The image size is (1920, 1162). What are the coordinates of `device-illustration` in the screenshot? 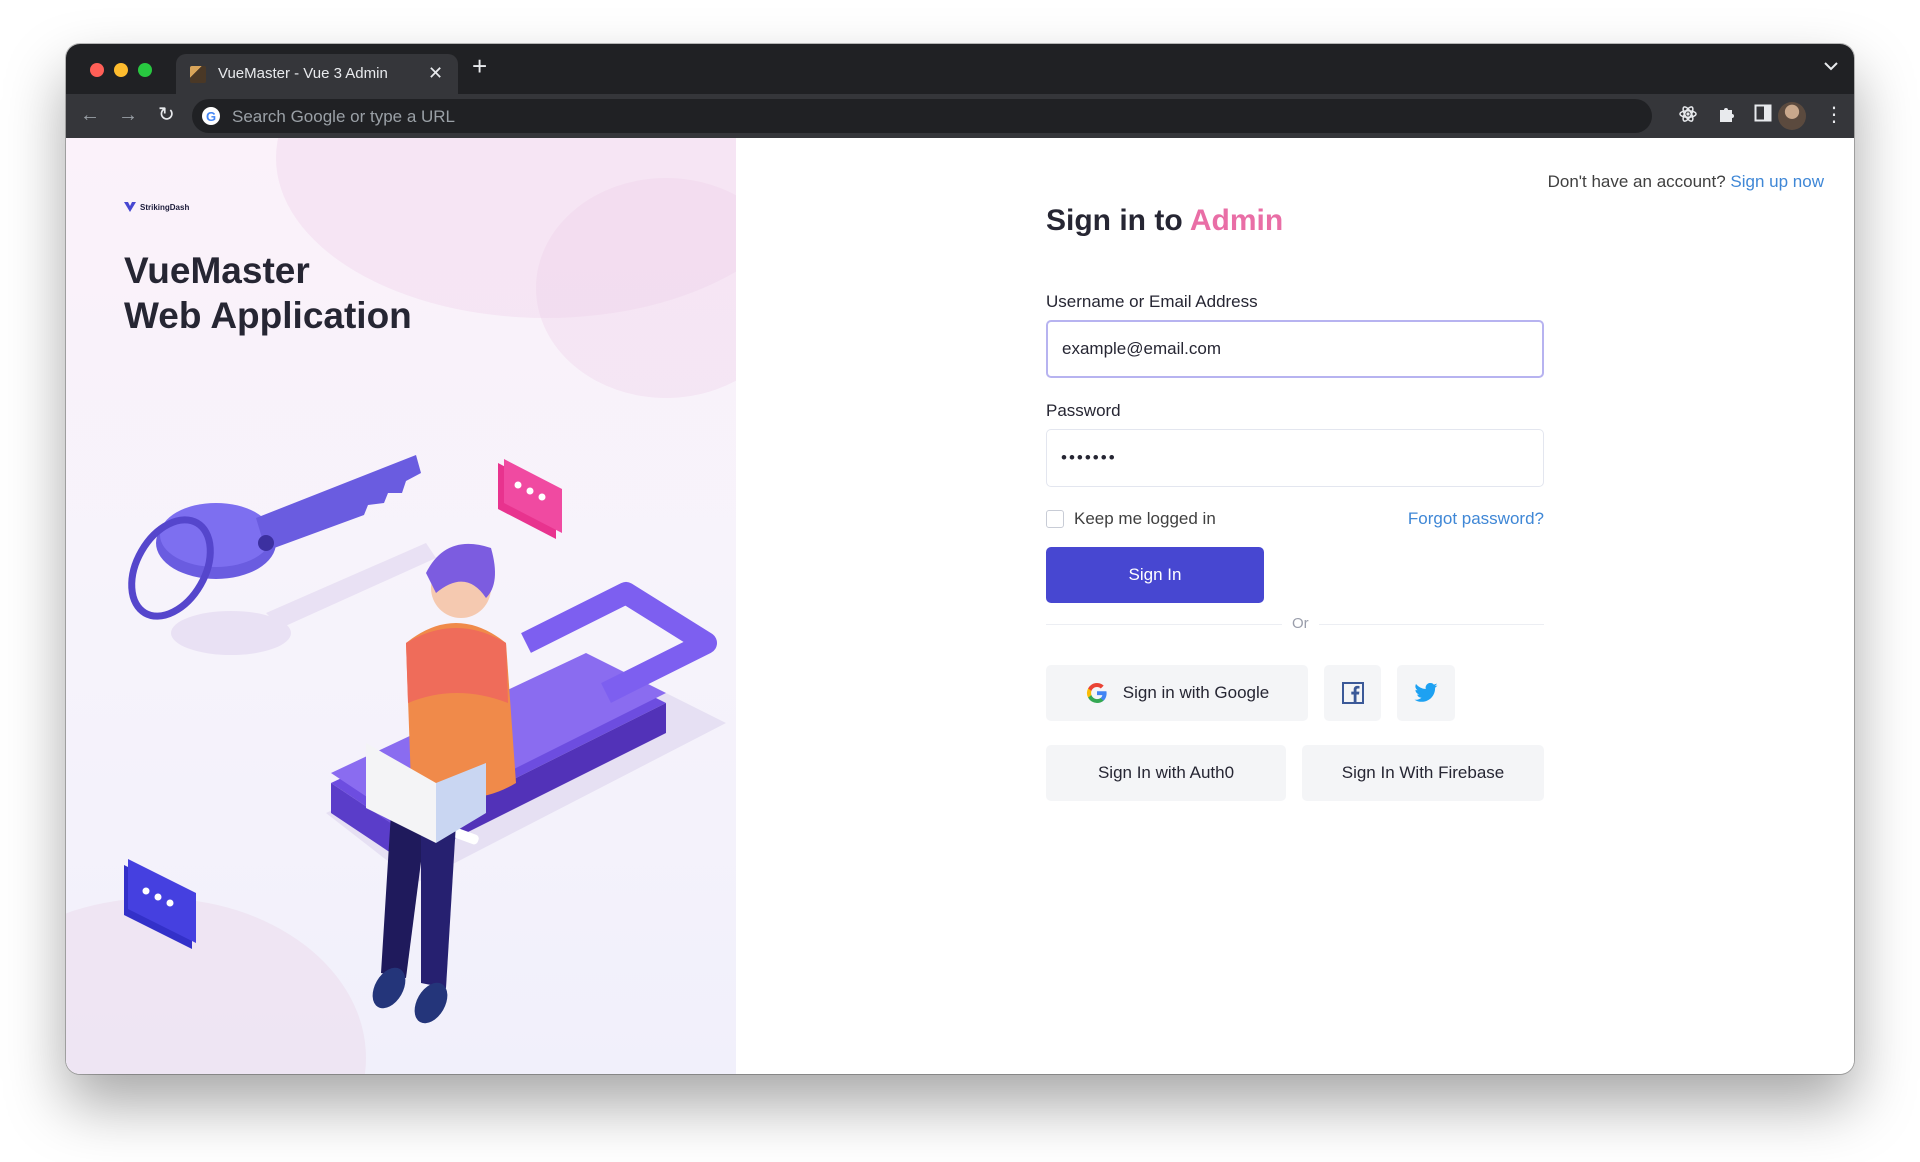 It's located at (526, 732).